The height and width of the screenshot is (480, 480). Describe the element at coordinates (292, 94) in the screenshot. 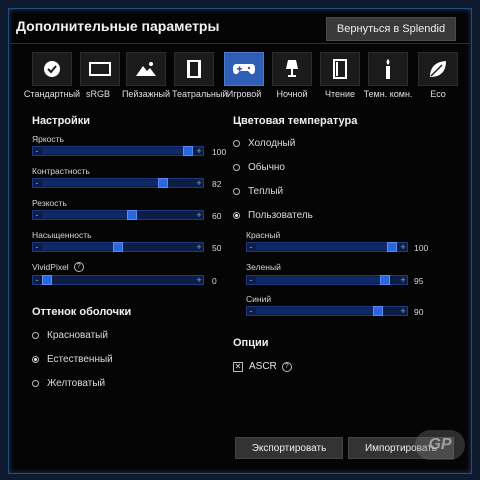

I see `preset-label: Ночной` at that location.